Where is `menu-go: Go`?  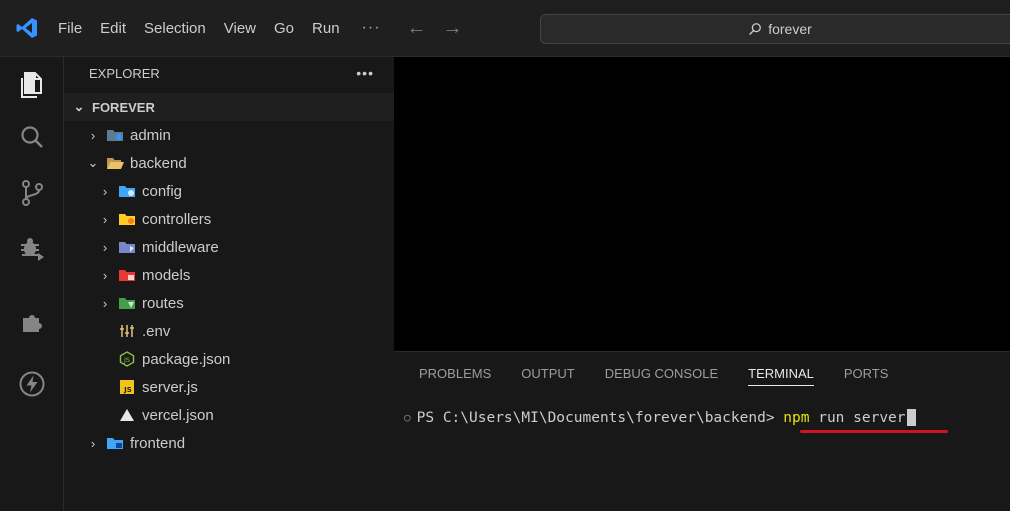 menu-go: Go is located at coordinates (284, 28).